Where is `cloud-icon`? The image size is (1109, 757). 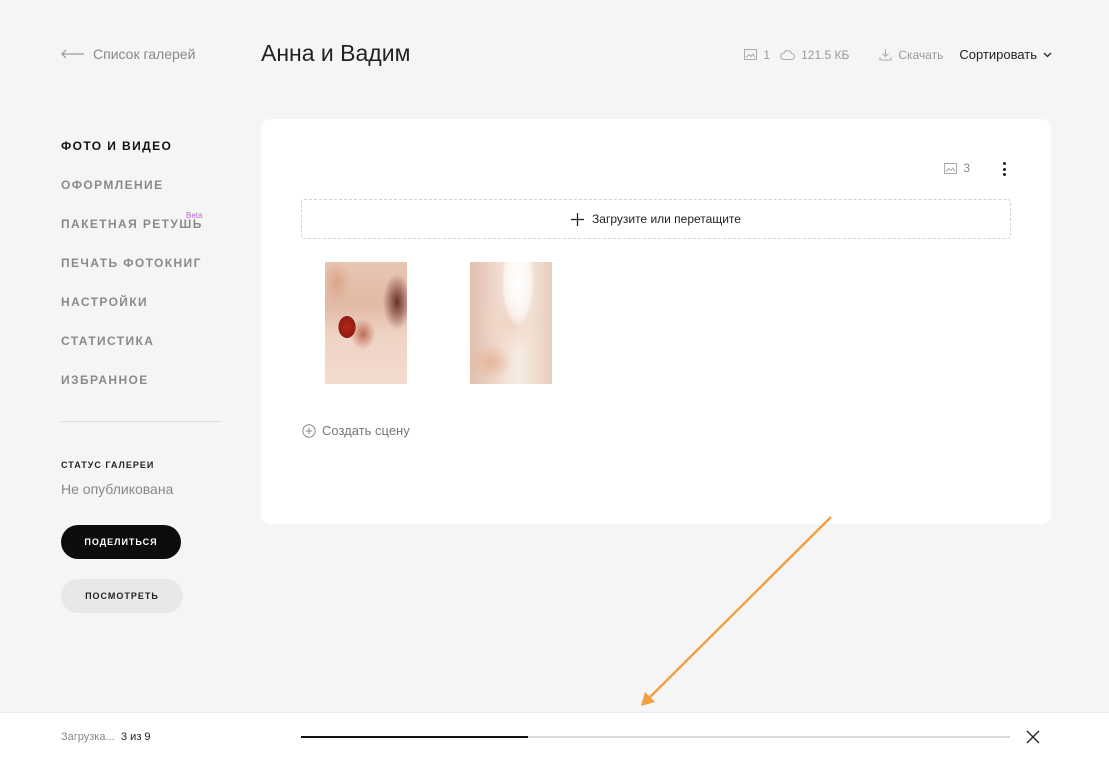 cloud-icon is located at coordinates (788, 54).